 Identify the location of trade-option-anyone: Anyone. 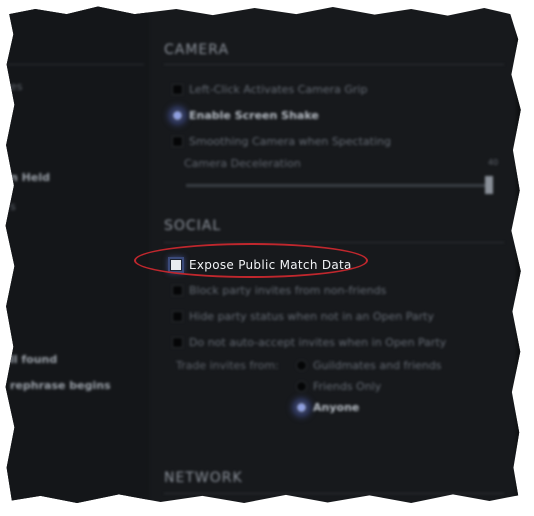
(327, 407).